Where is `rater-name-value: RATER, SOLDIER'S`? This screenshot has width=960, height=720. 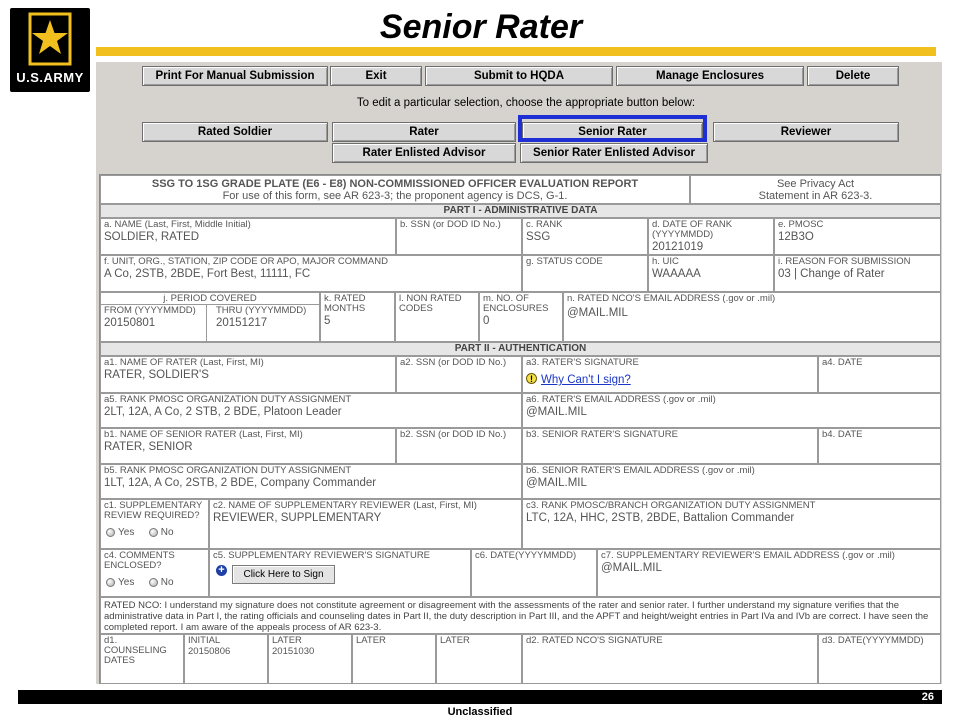 rater-name-value: RATER, SOLDIER'S is located at coordinates (156, 375).